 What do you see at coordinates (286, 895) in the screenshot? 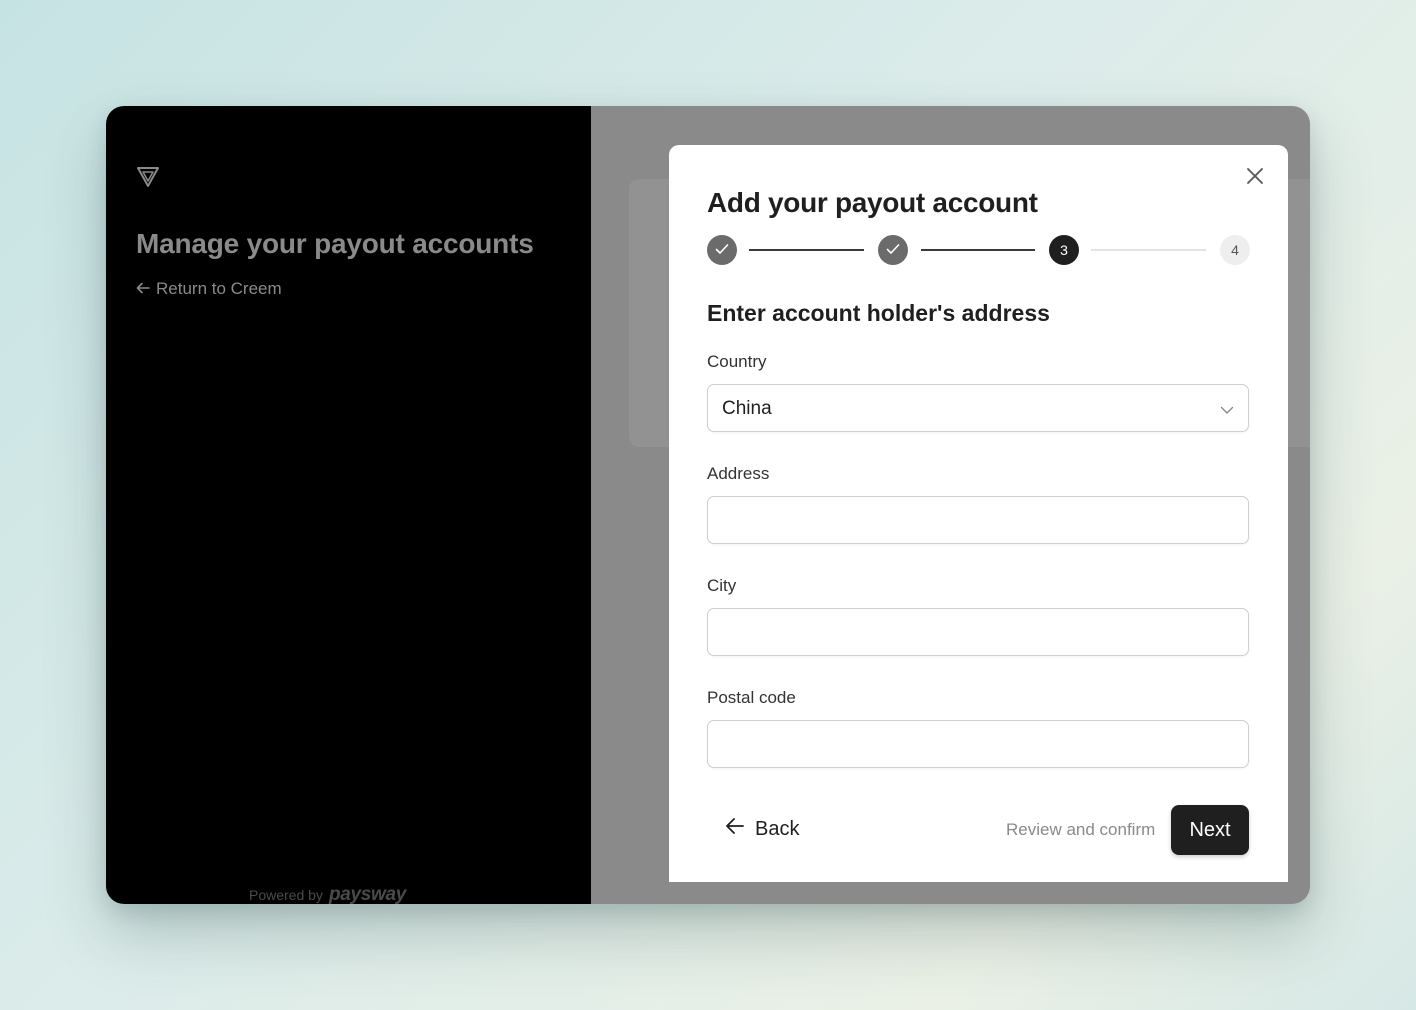
I see `powered-by-label: Powered by` at bounding box center [286, 895].